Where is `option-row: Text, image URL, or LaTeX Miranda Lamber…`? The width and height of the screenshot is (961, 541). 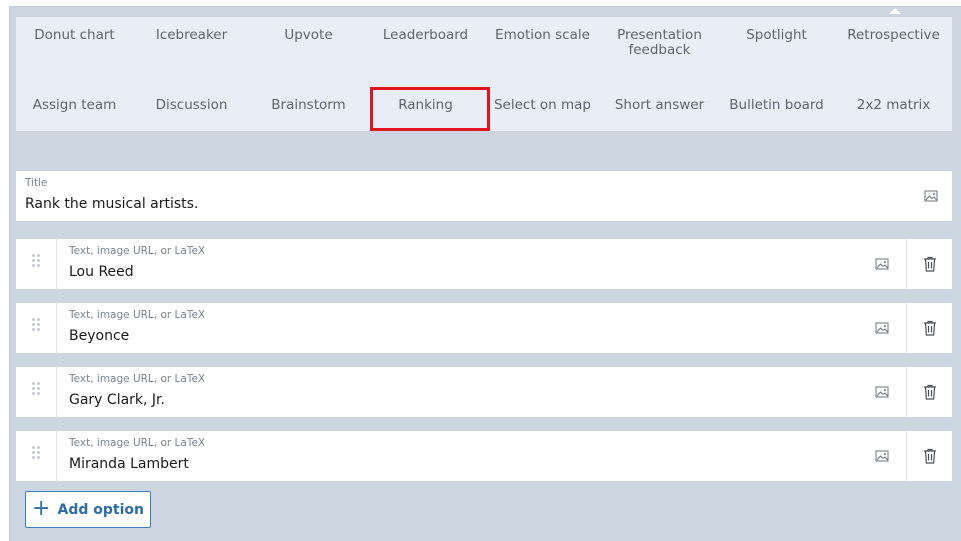 option-row: Text, image URL, or LaTeX Miranda Lamber… is located at coordinates (484, 456).